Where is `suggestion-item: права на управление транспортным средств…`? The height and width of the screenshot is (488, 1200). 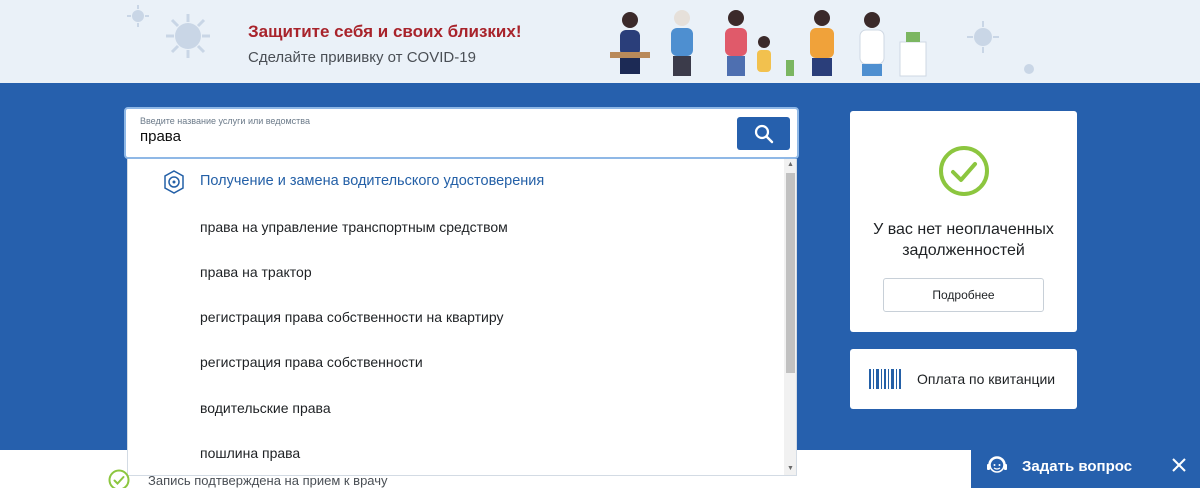 suggestion-item: права на управление транспортным средств… is located at coordinates (354, 227).